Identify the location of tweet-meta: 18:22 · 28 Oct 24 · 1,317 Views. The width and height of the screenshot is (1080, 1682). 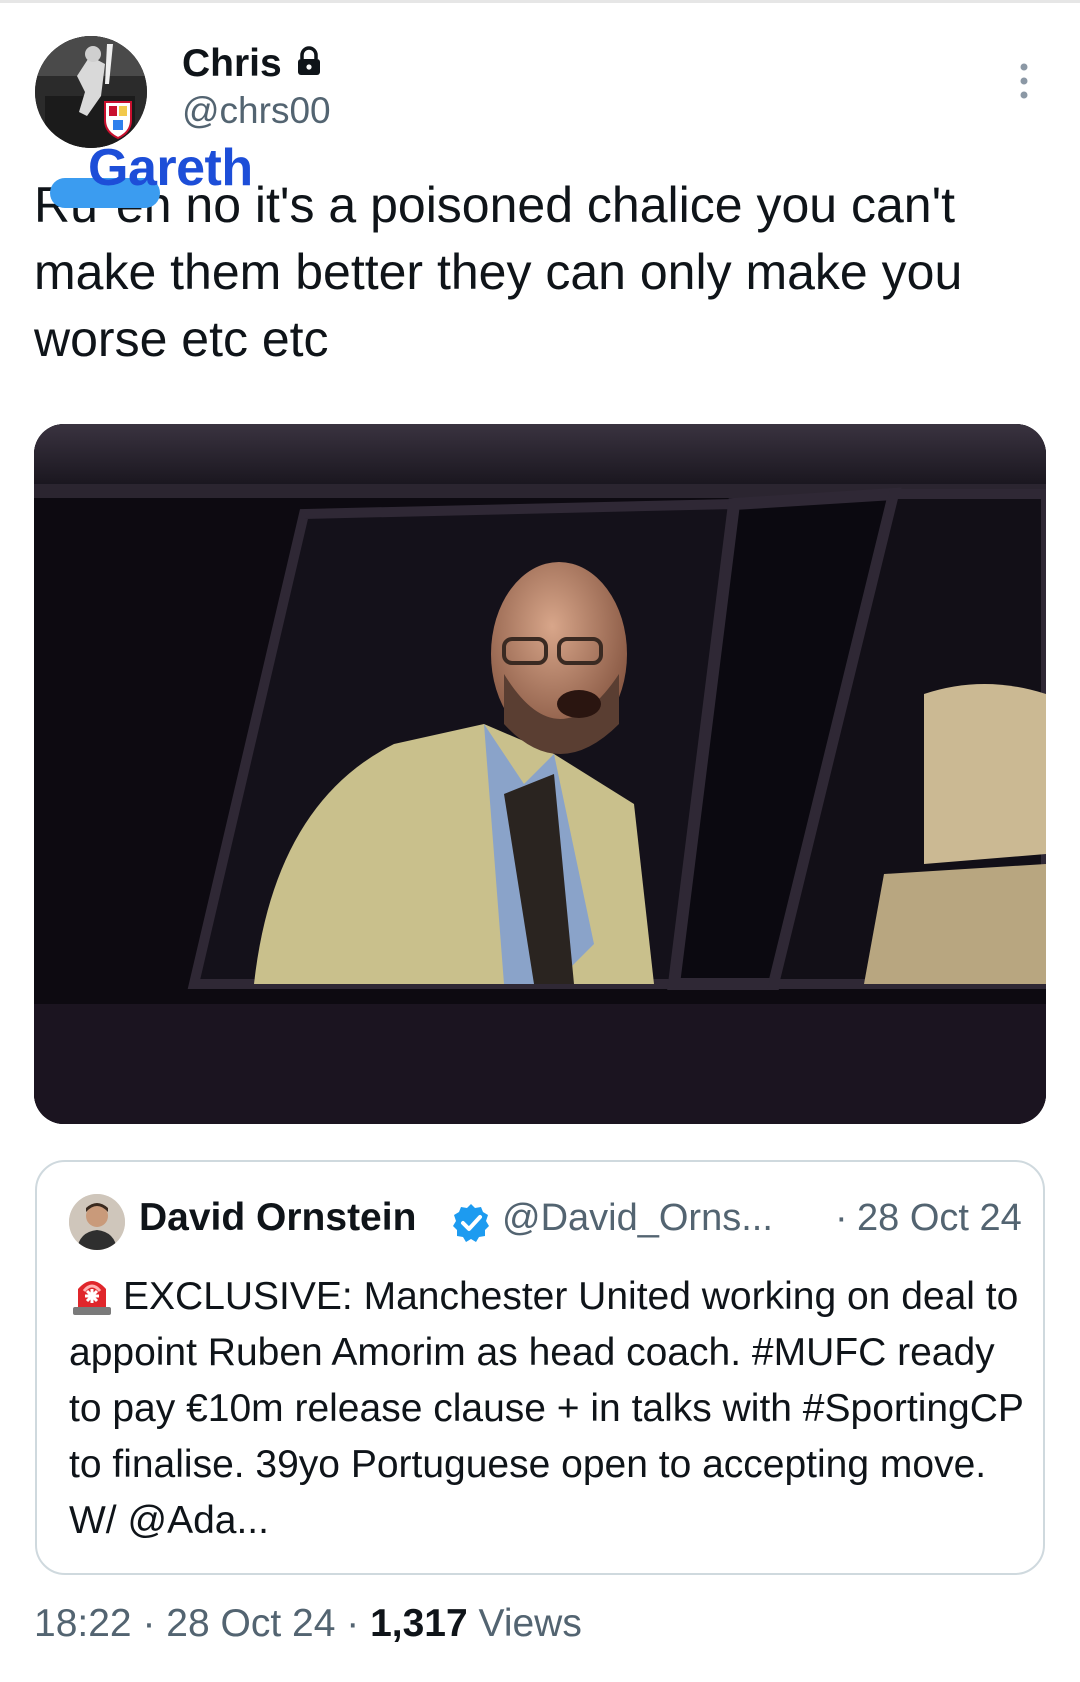
(308, 1624).